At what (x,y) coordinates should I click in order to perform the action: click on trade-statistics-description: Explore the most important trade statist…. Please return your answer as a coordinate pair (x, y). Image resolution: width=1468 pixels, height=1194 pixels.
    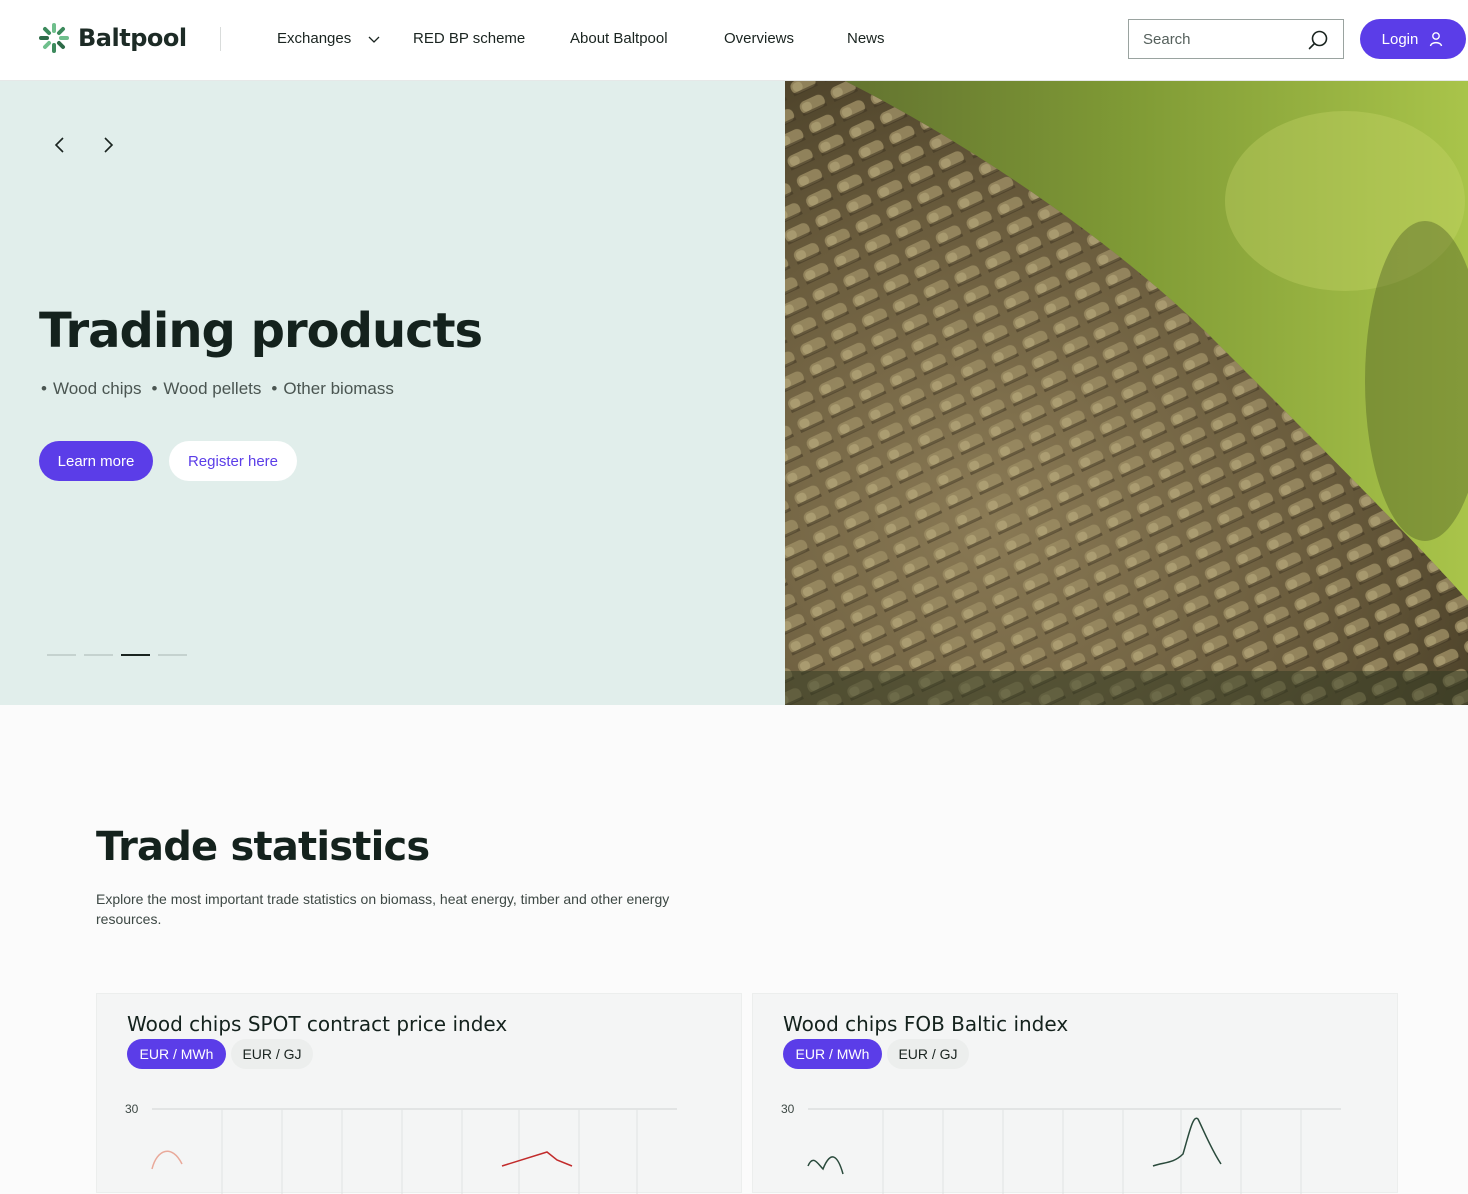
    Looking at the image, I should click on (383, 909).